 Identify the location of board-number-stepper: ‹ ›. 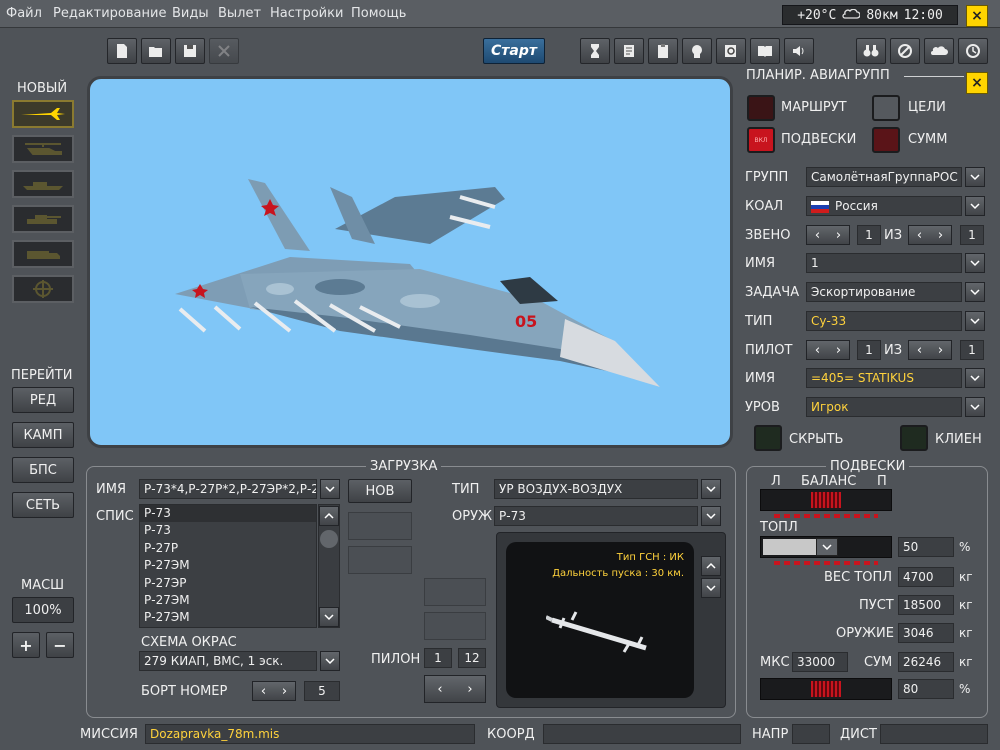
(274, 691).